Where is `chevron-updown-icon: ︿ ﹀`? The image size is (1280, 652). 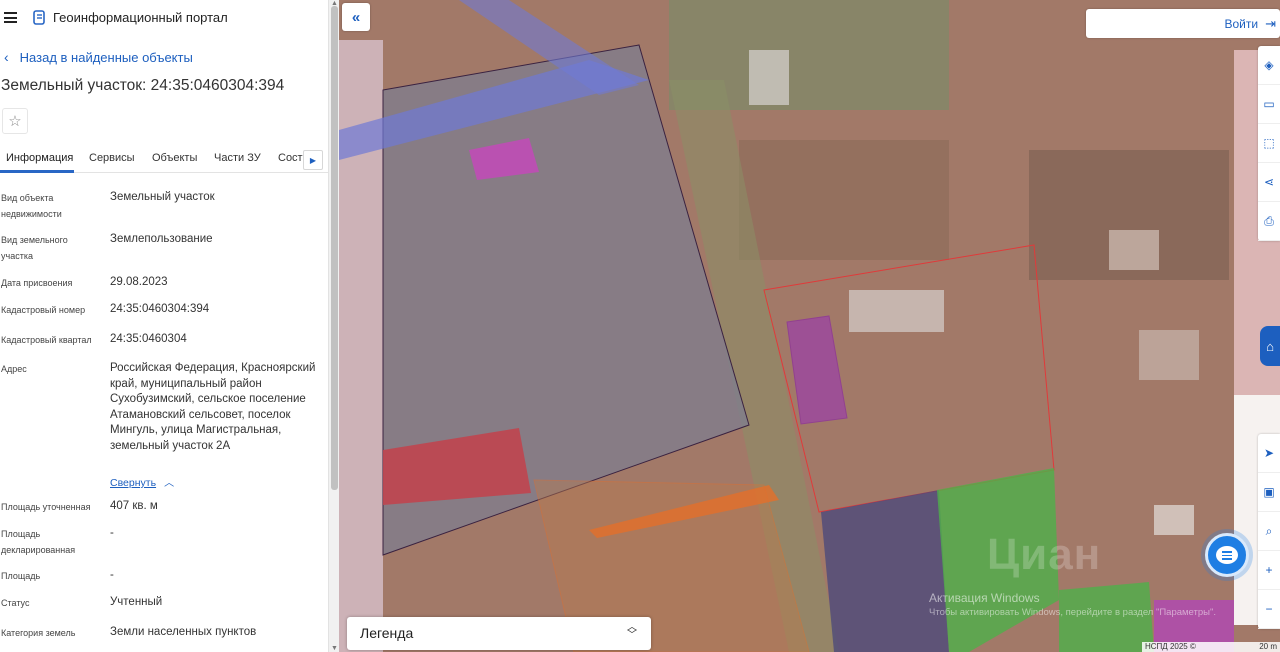 chevron-updown-icon: ︿ ﹀ is located at coordinates (632, 631).